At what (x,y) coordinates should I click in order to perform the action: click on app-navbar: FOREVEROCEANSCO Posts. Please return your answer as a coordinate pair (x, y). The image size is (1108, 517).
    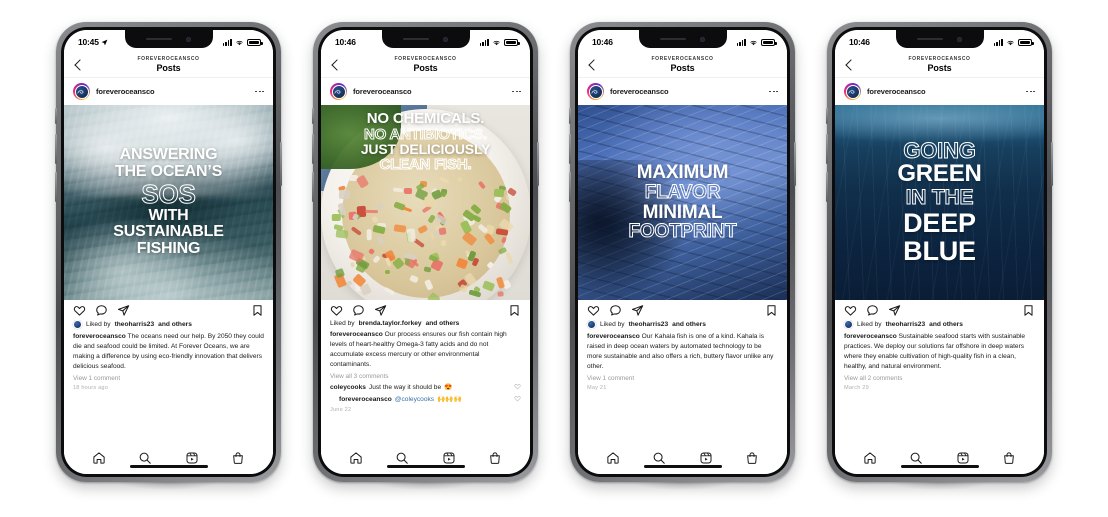
    Looking at the image, I should click on (939, 65).